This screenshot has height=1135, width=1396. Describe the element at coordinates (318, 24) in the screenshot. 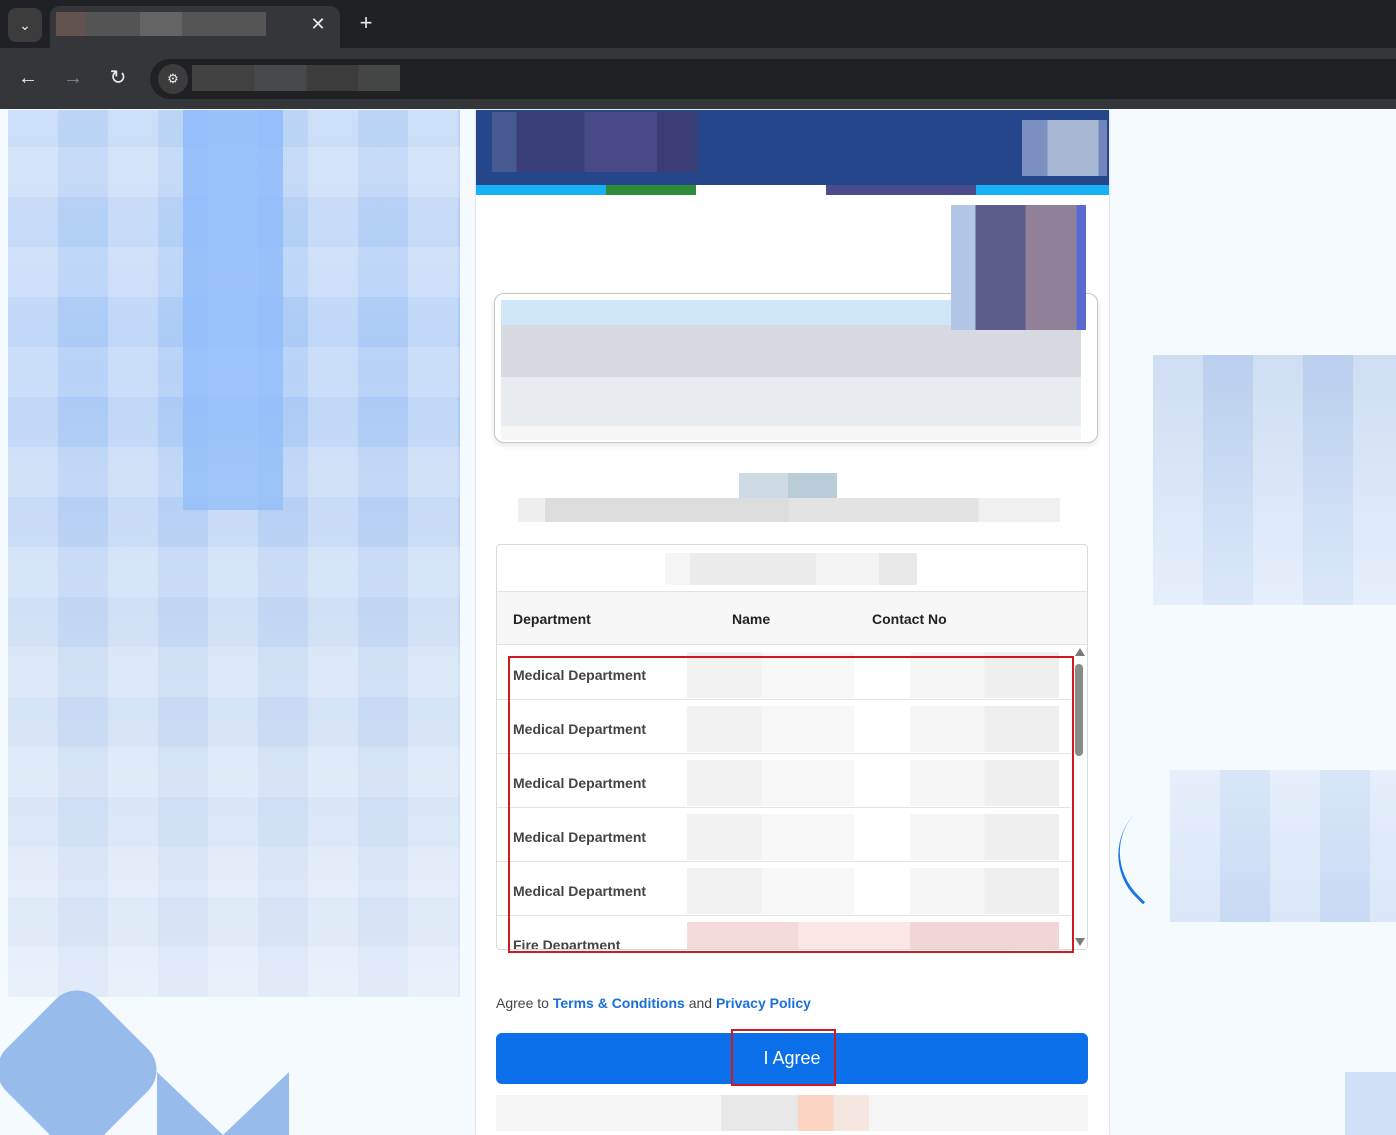

I see `close-tab-icon: ✕` at that location.